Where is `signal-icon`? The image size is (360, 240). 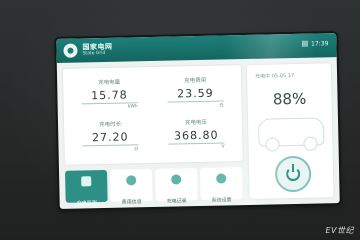
signal-icon is located at coordinates (306, 43).